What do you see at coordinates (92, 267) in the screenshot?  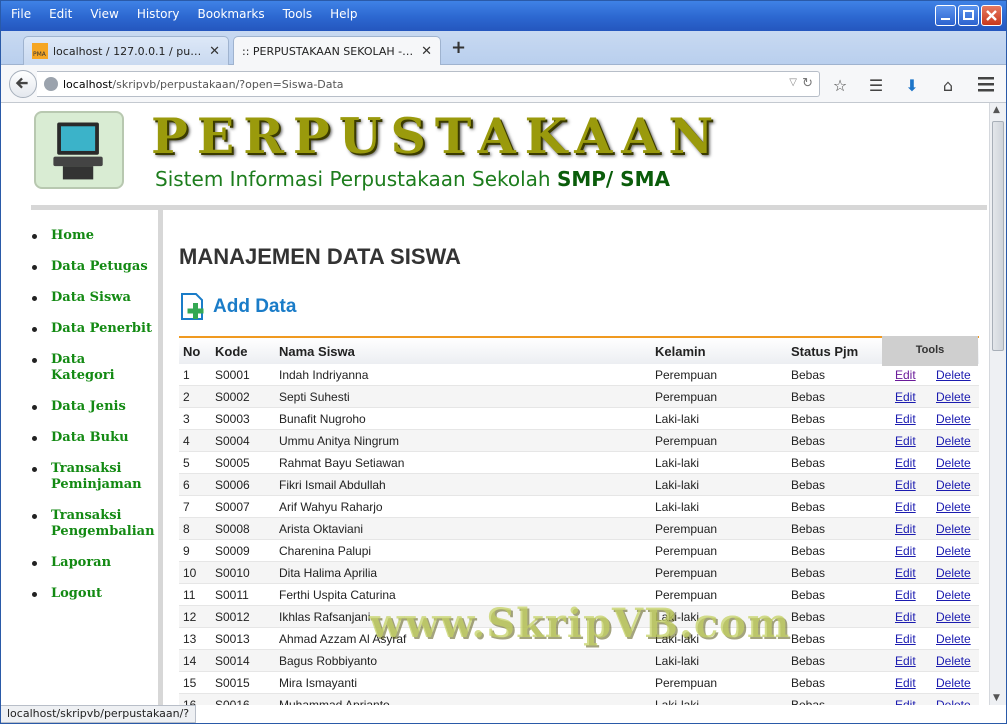 I see `sidebar-item-data-petugas: Data Petugas` at bounding box center [92, 267].